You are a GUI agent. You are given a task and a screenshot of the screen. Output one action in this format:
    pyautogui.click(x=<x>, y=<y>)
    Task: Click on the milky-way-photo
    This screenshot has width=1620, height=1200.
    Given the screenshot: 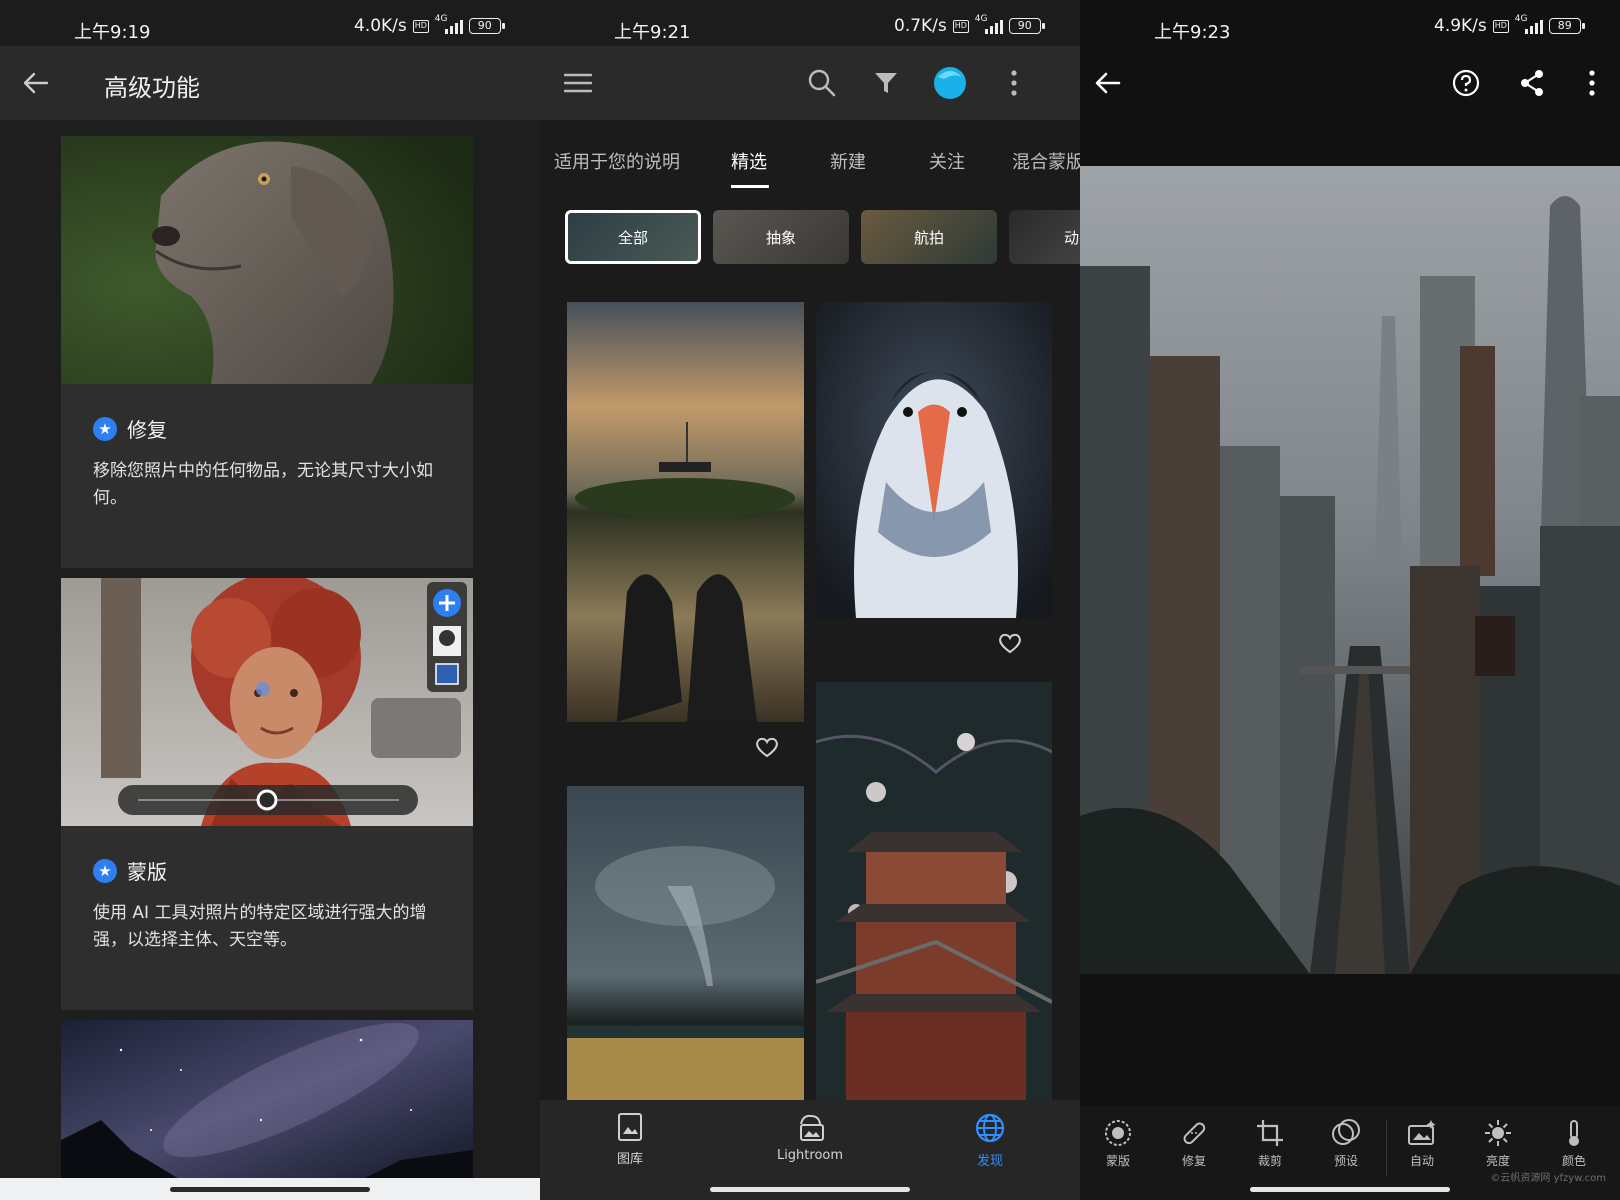 What is the action you would take?
    pyautogui.click(x=267, y=1100)
    